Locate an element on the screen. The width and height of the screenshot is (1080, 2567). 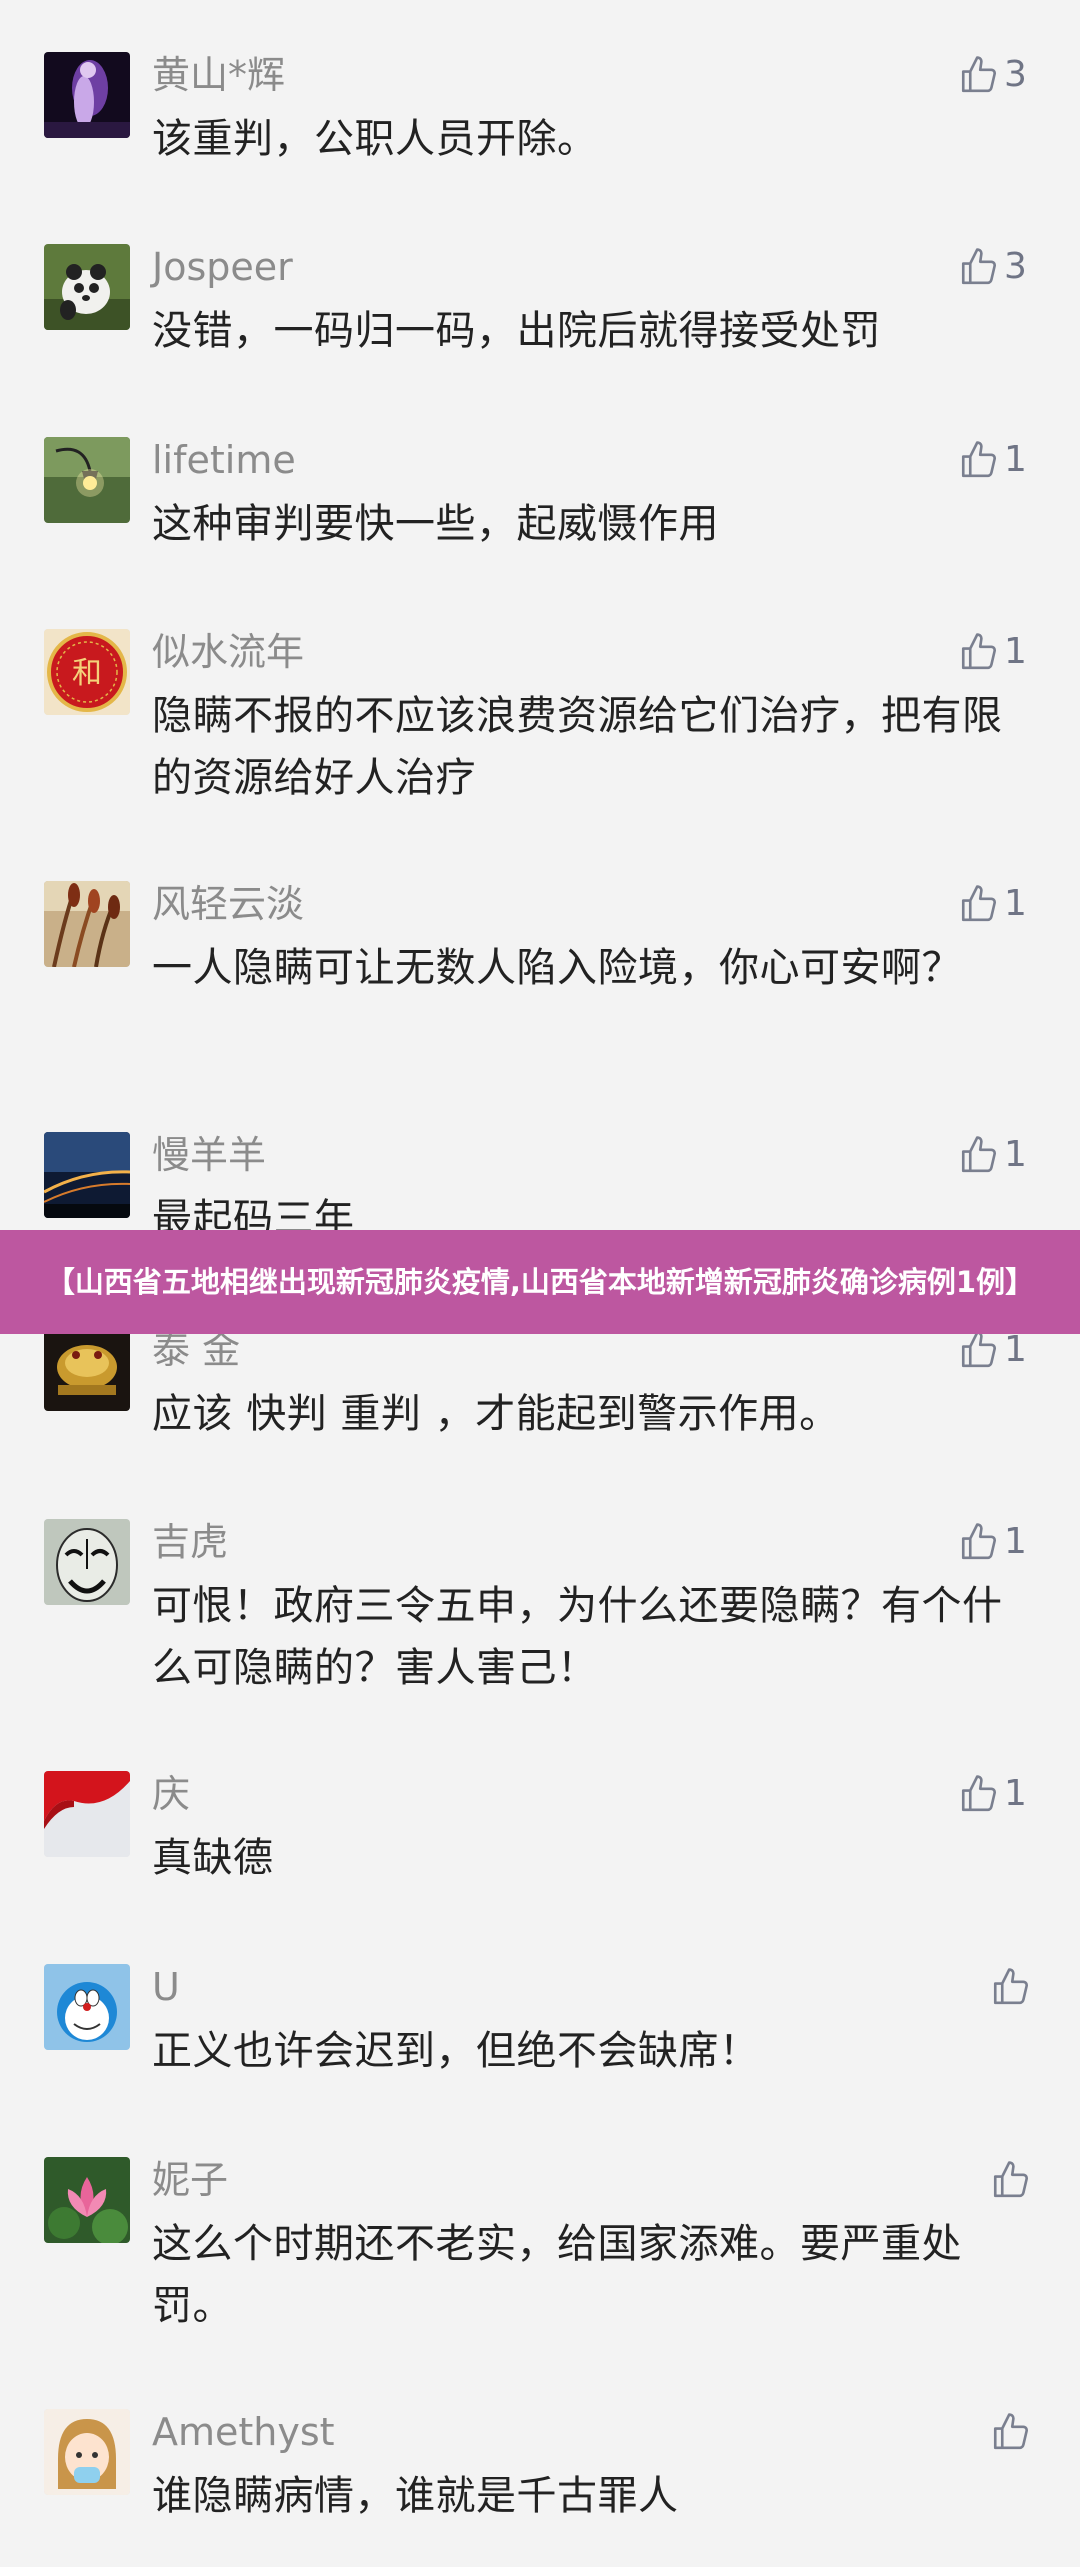
comment-username: 庆 is located at coordinates (171, 1794).